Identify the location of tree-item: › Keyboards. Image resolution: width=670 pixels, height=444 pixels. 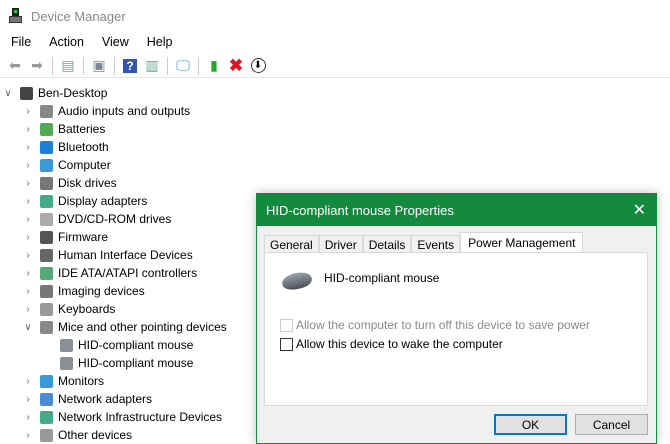
(68, 309).